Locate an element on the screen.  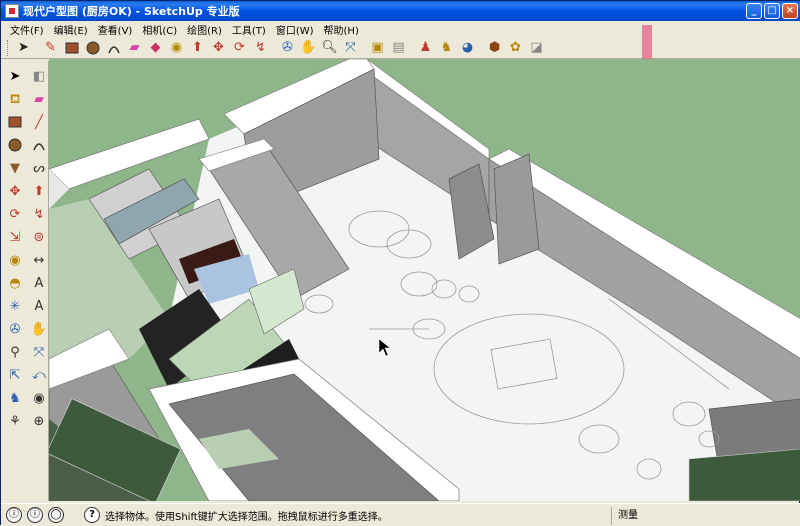
components-icon: ⬢ is located at coordinates (494, 47).